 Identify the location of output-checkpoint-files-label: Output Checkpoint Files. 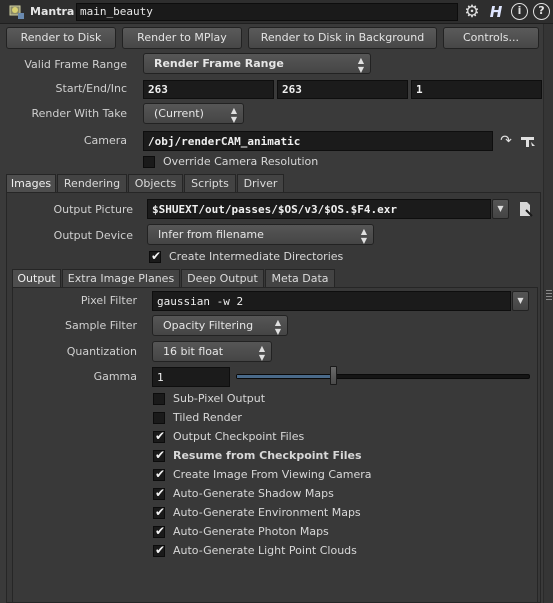
(239, 436).